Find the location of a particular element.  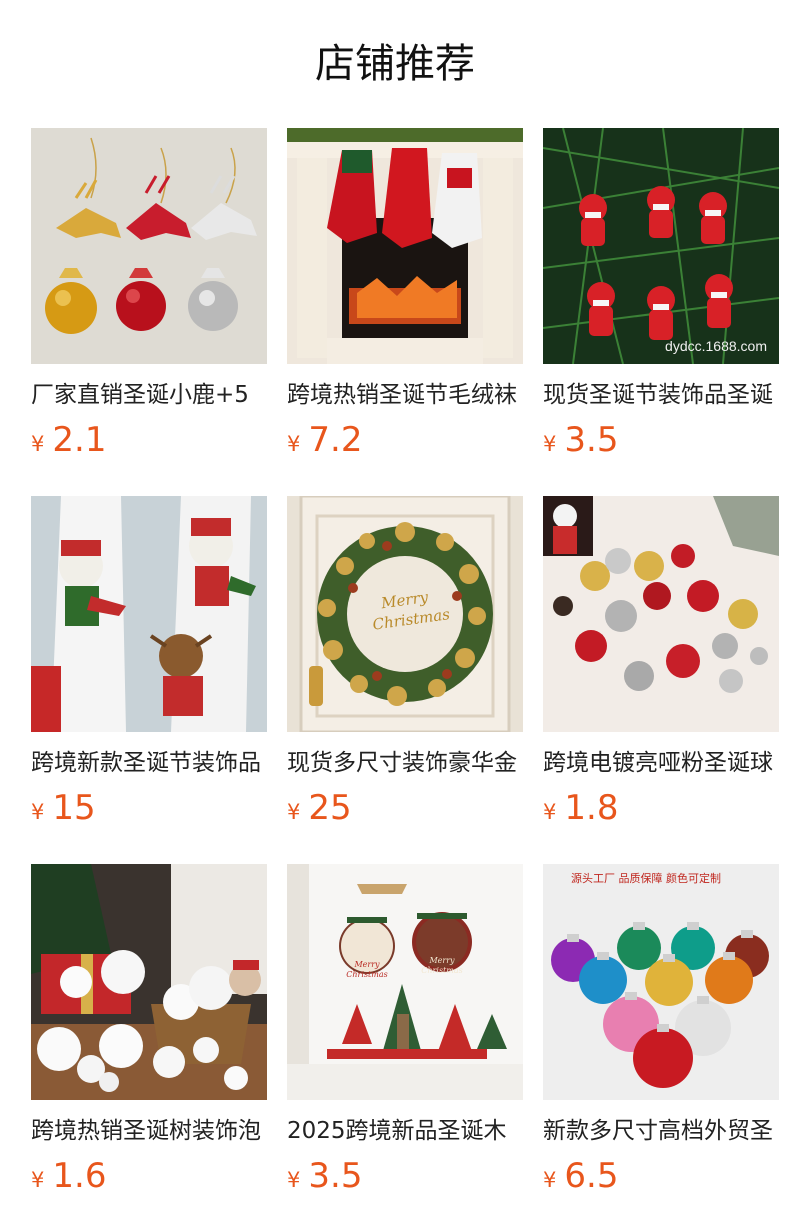

reindeer-ornament-image is located at coordinates (149, 246).